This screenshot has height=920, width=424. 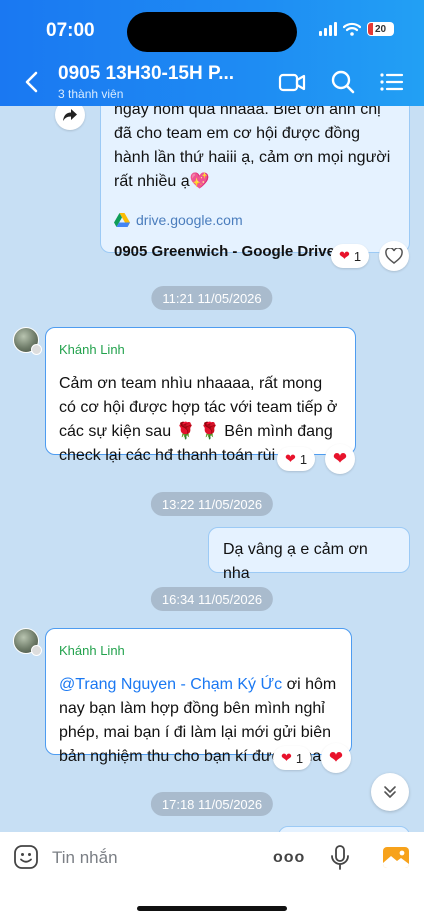 What do you see at coordinates (91, 94) in the screenshot?
I see `member-count: 3 thành viên` at bounding box center [91, 94].